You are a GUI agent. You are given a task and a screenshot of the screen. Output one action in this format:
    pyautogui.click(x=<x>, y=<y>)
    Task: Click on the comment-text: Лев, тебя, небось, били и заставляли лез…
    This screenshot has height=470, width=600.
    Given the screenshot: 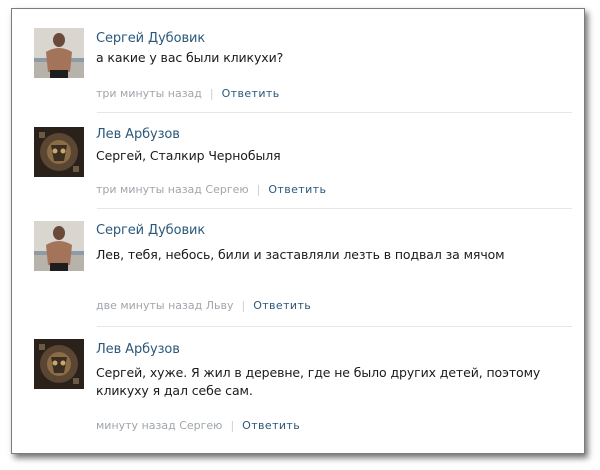 What is the action you would take?
    pyautogui.click(x=300, y=254)
    